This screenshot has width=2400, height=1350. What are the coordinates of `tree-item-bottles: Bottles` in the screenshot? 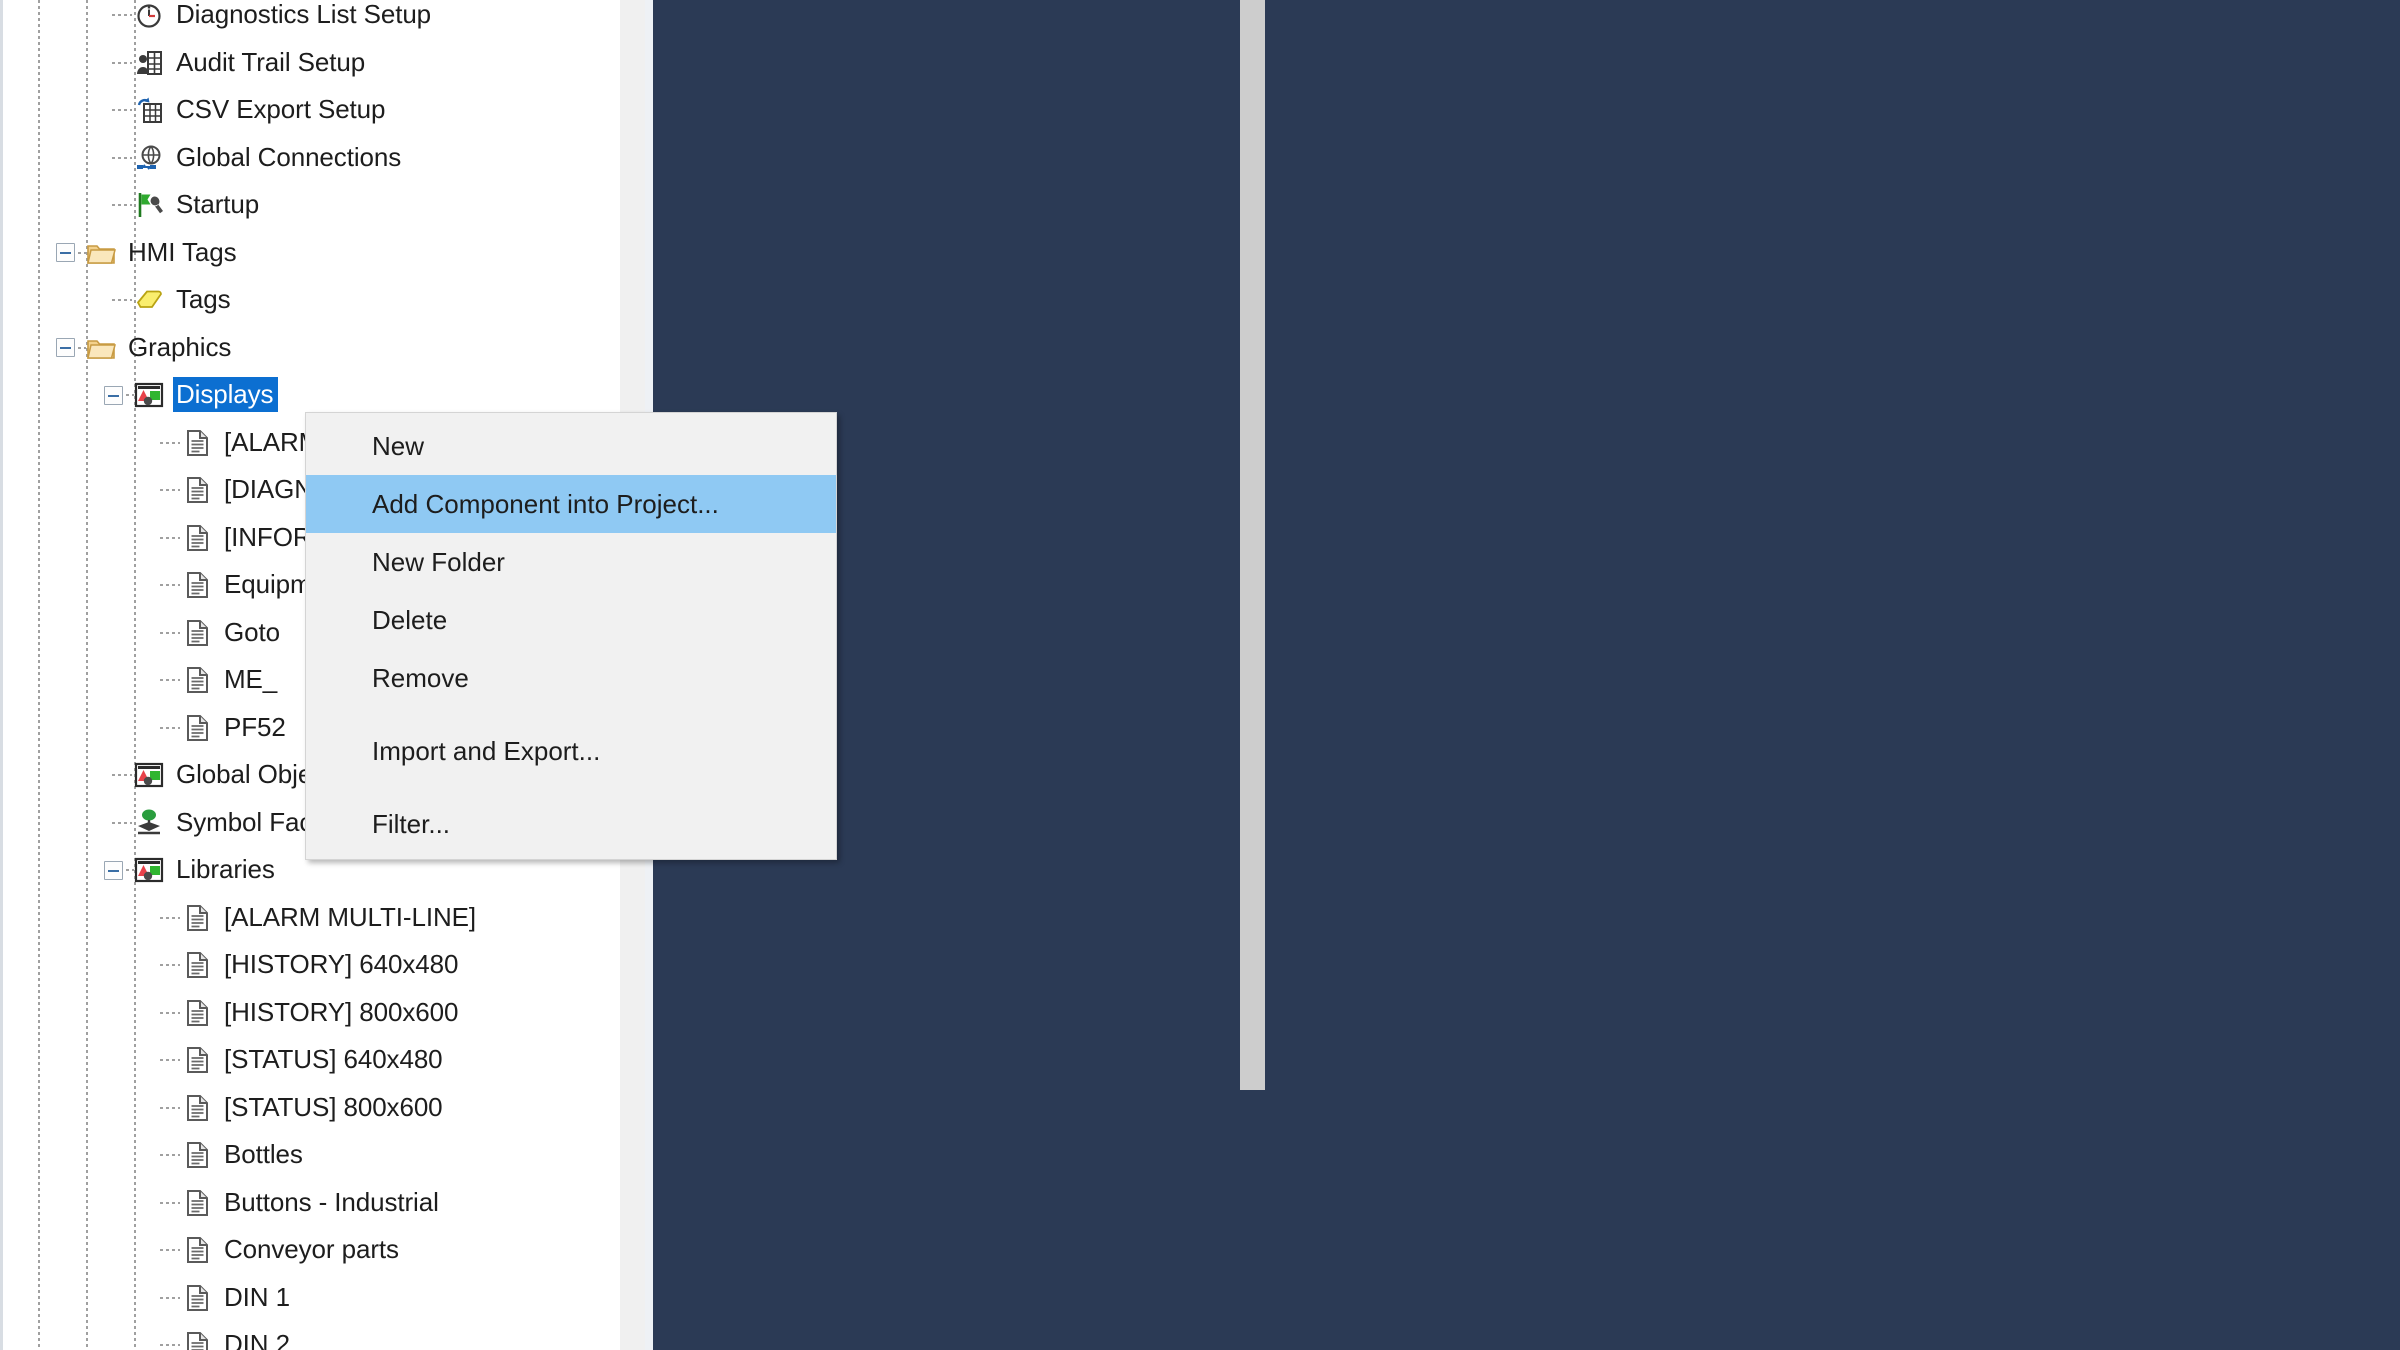 It's located at (310, 1155).